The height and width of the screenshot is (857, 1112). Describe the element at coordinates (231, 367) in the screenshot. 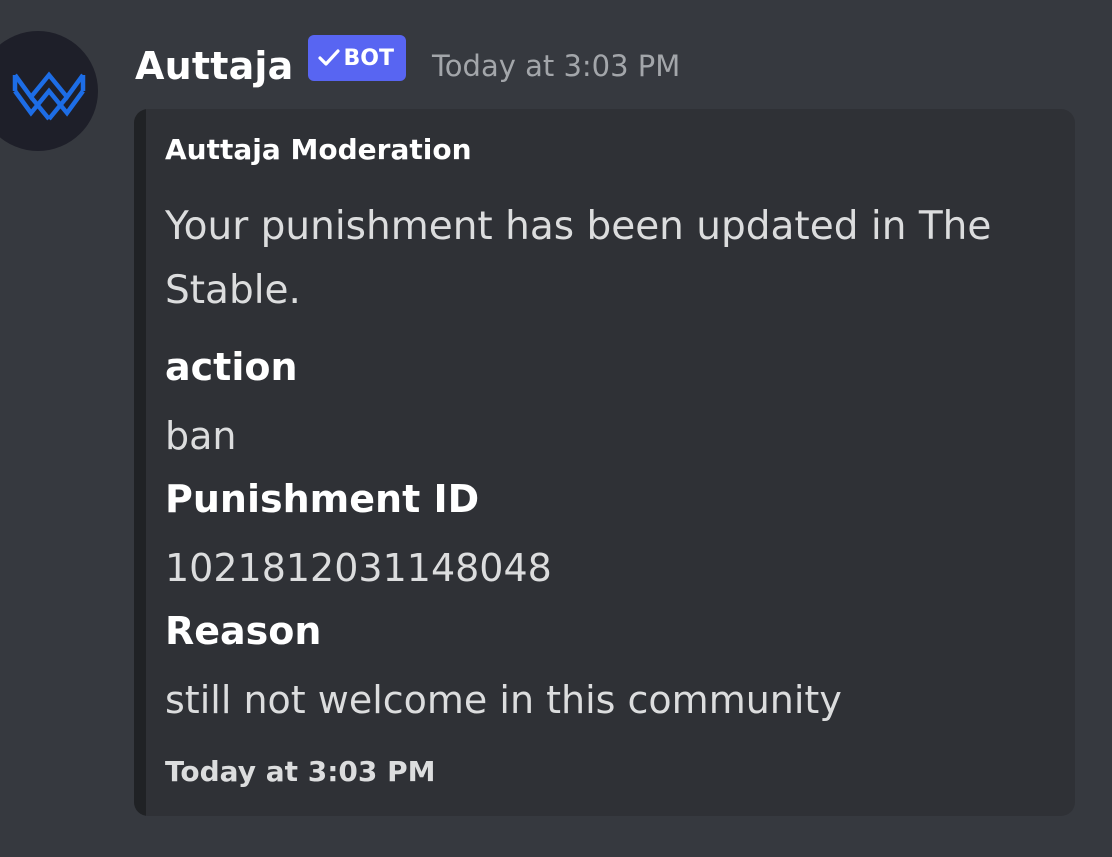

I see `embed-field-name-action: action` at that location.